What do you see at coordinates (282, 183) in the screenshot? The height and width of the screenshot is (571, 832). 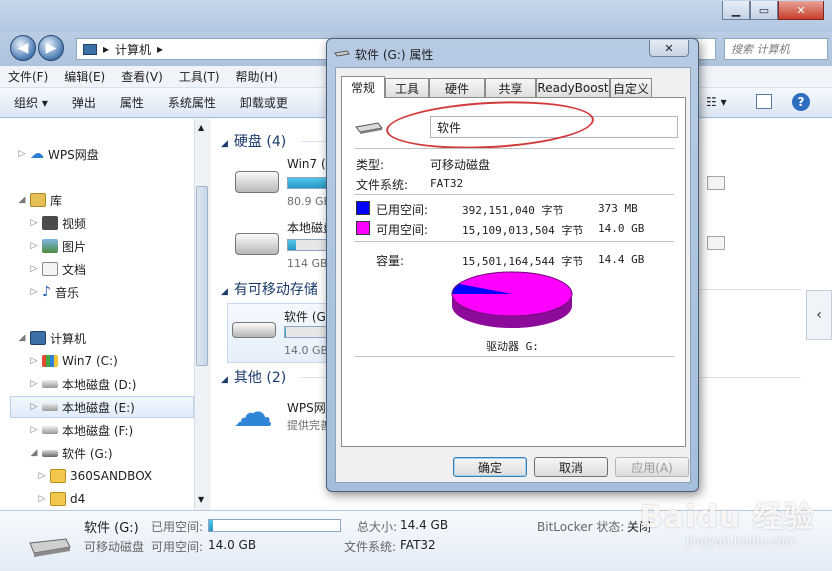 I see `drive-tile-c: Win7 (C 80.9 GB` at bounding box center [282, 183].